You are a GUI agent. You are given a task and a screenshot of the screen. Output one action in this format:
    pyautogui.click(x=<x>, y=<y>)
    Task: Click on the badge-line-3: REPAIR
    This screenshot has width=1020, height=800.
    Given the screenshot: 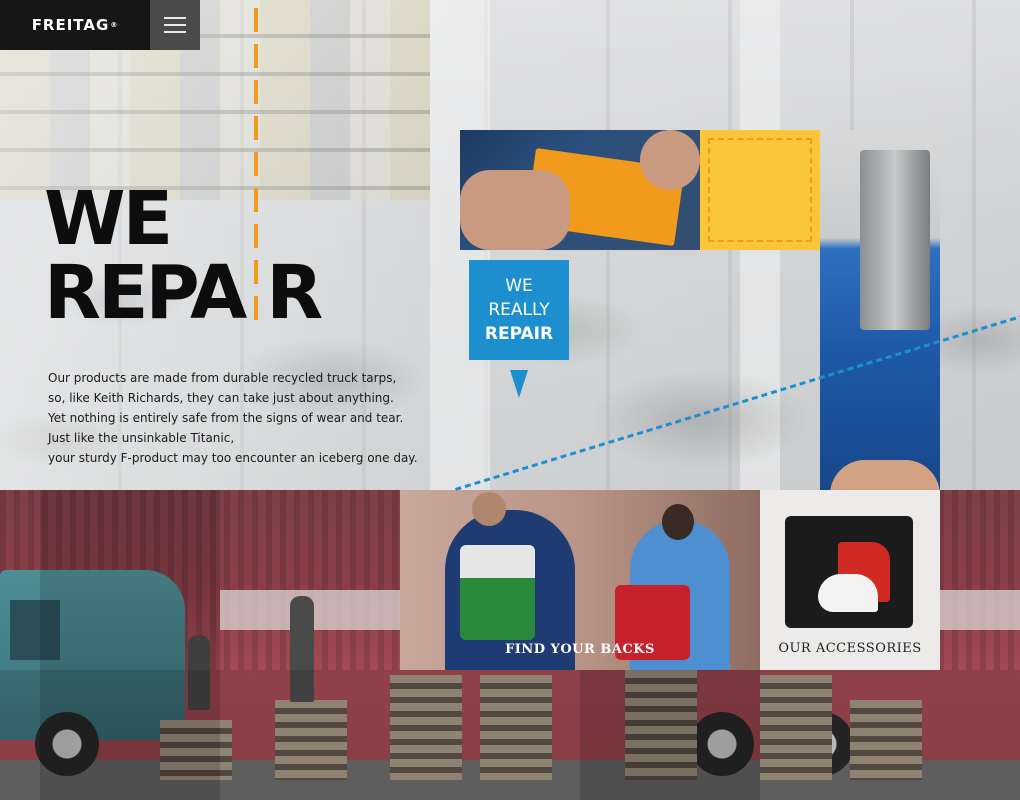 What is the action you would take?
    pyautogui.click(x=519, y=334)
    